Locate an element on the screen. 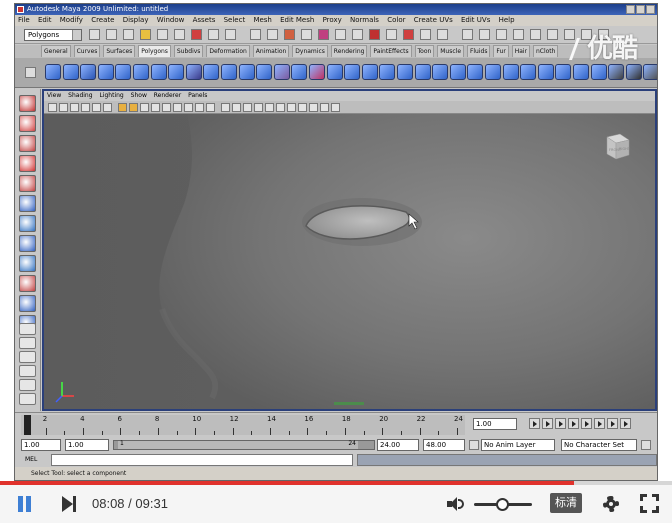 The height and width of the screenshot is (523, 672). anim-layer-dropdown: No Anim Layer is located at coordinates (518, 445).